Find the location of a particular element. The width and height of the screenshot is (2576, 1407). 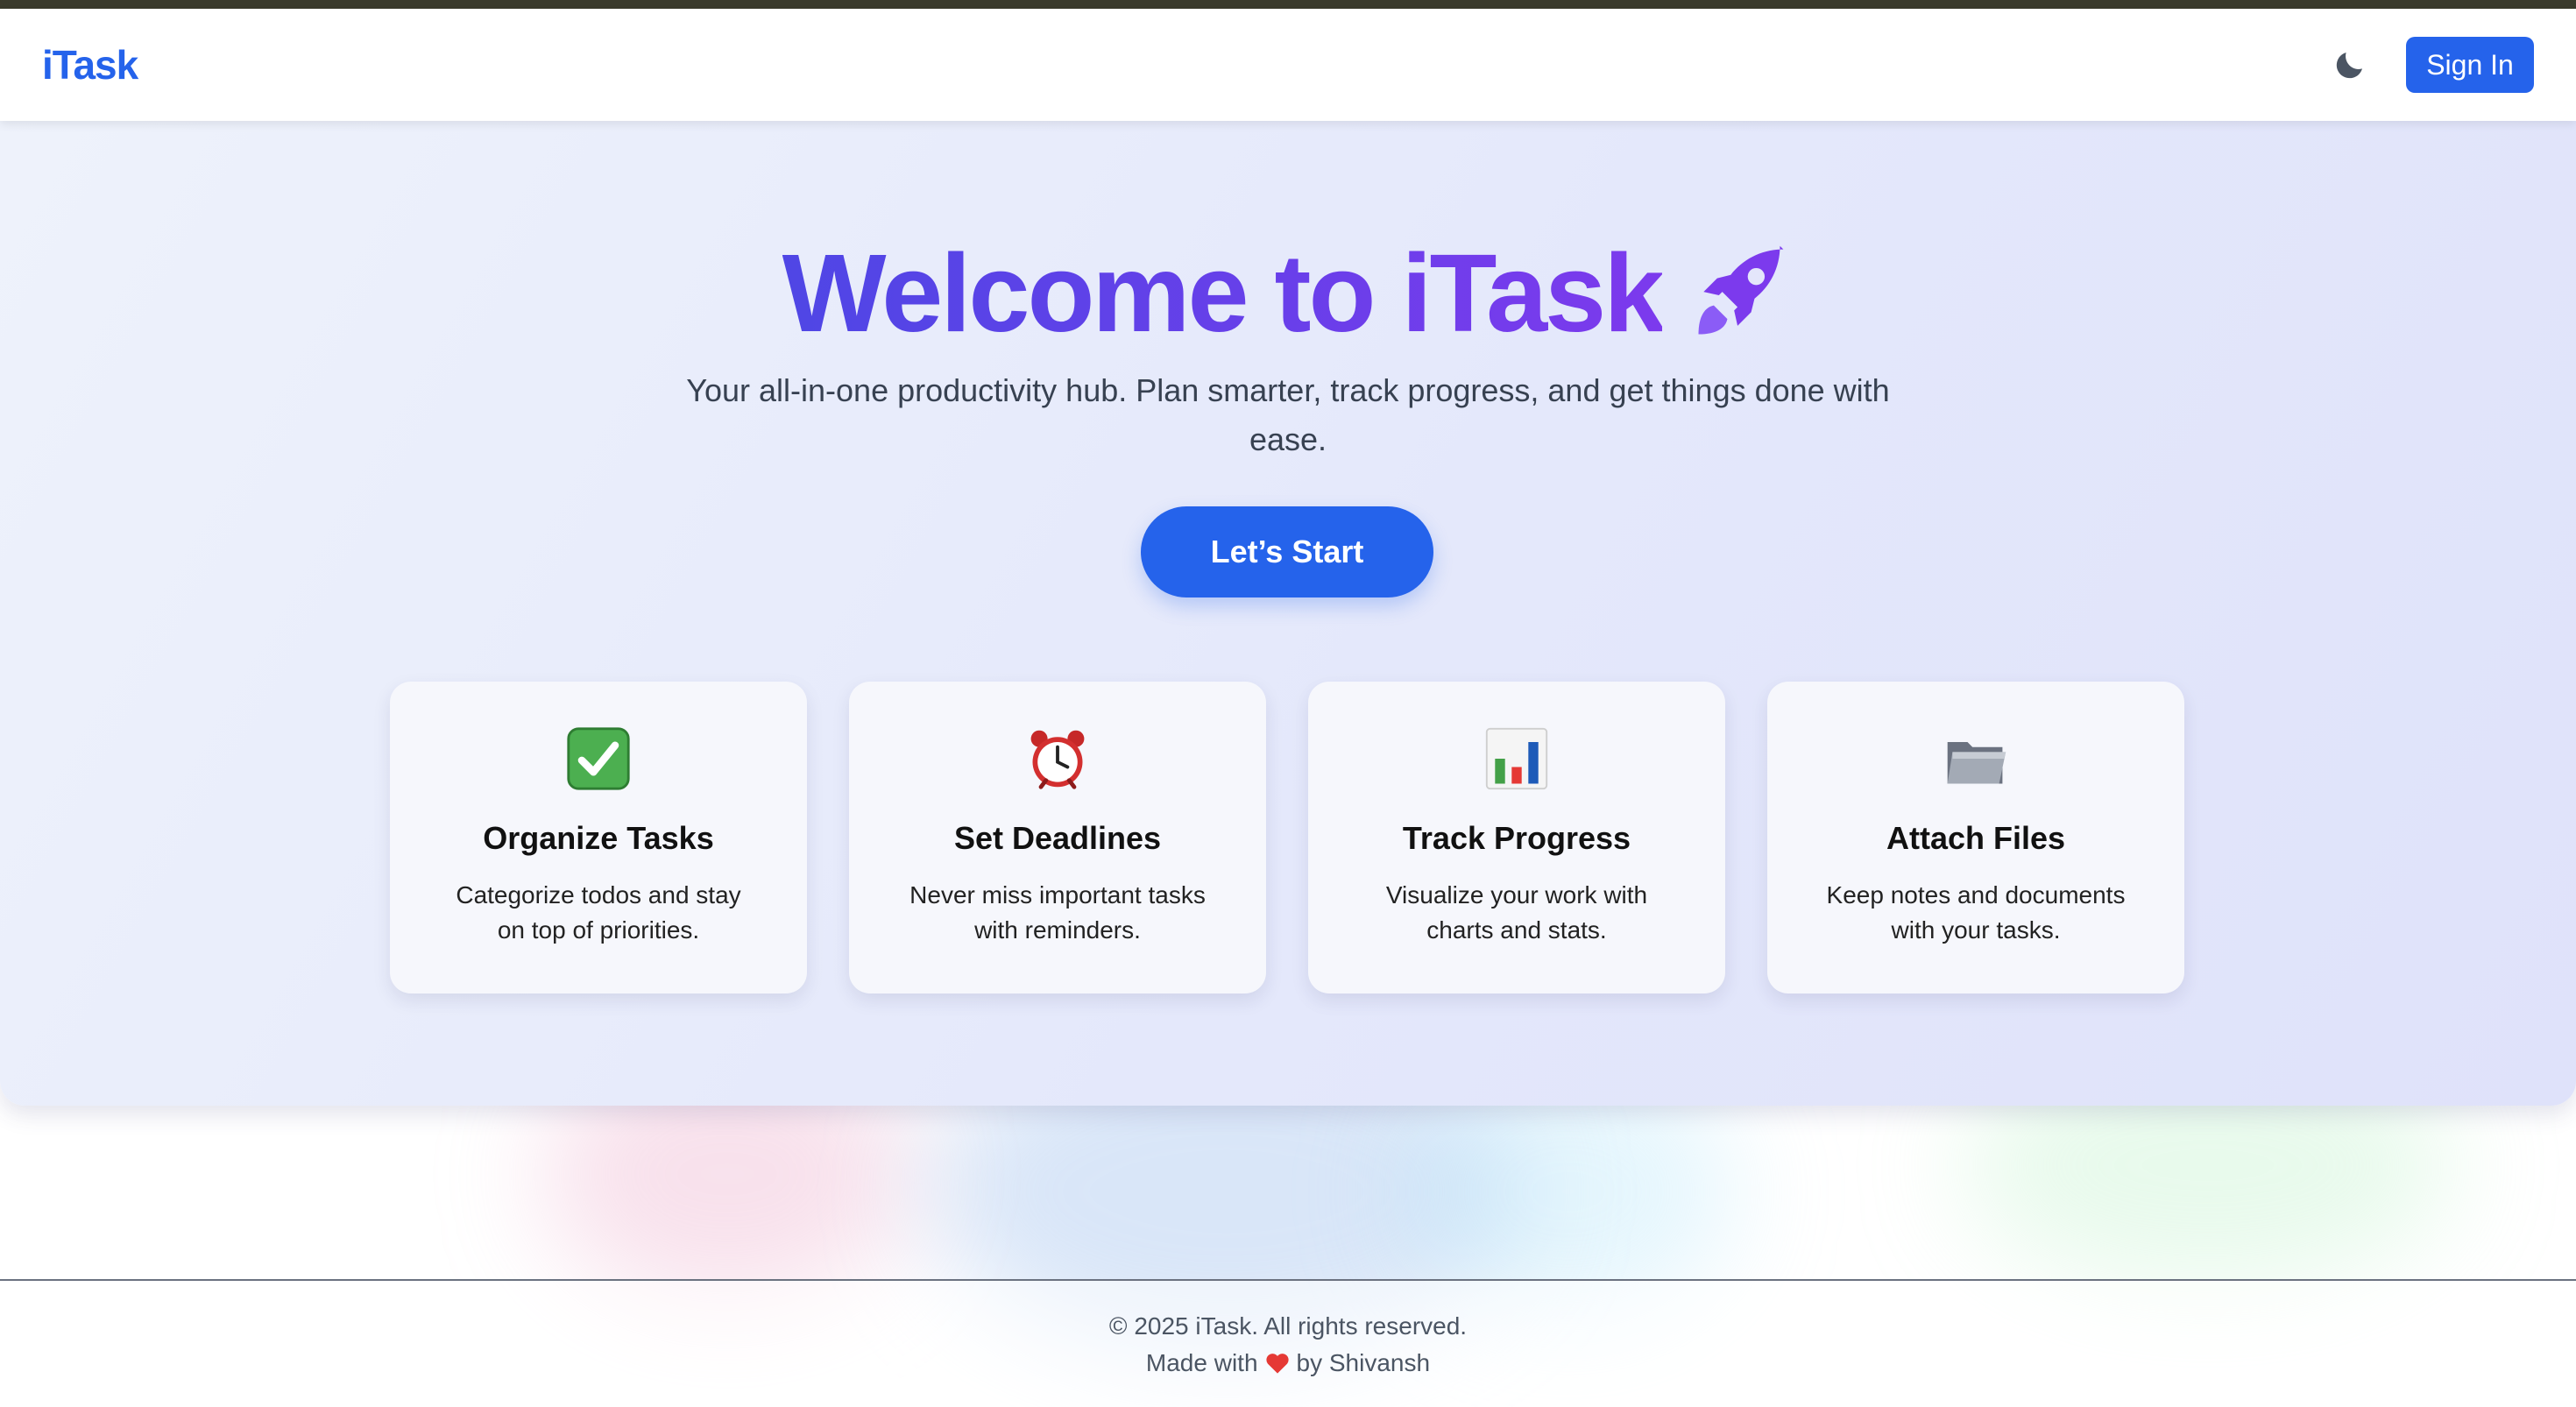

bar-chart-icon-graphic is located at coordinates (1516, 758).